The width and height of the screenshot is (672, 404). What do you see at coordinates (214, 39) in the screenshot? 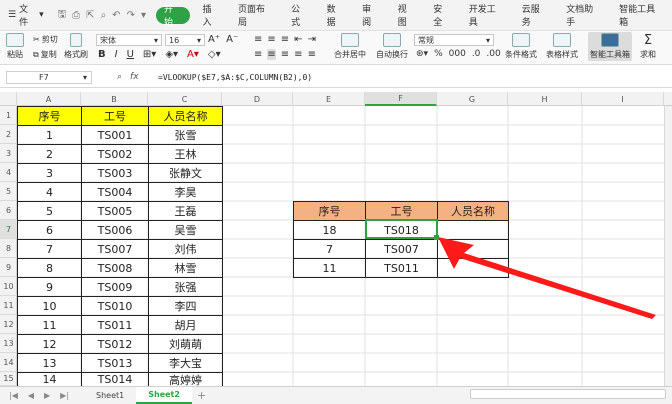
I see `font-grow-icon: A⁺` at bounding box center [214, 39].